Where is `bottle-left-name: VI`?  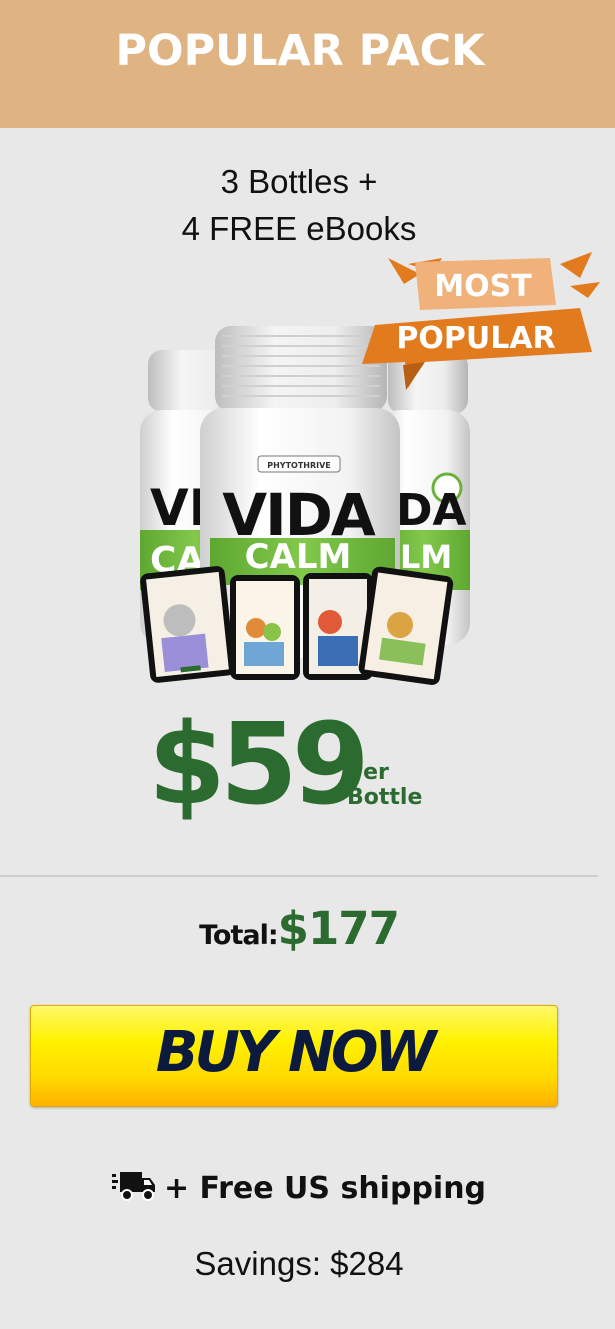 bottle-left-name: VI is located at coordinates (178, 508).